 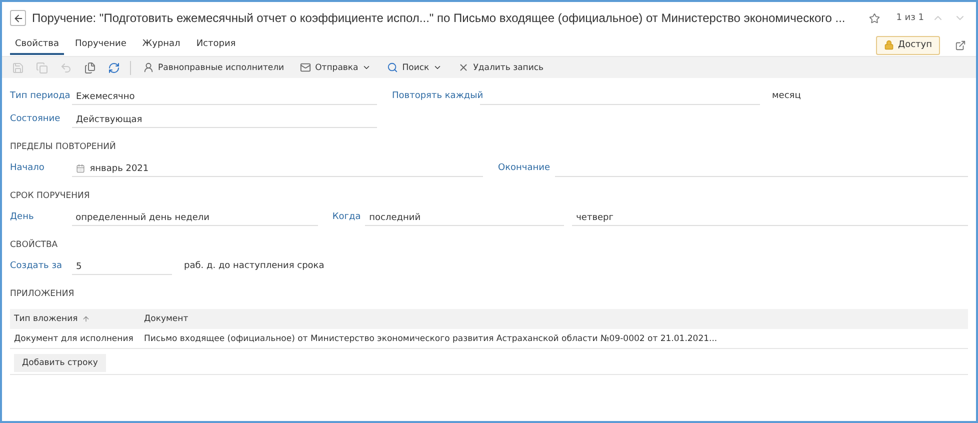 I want to click on when-field: последний, so click(x=464, y=216).